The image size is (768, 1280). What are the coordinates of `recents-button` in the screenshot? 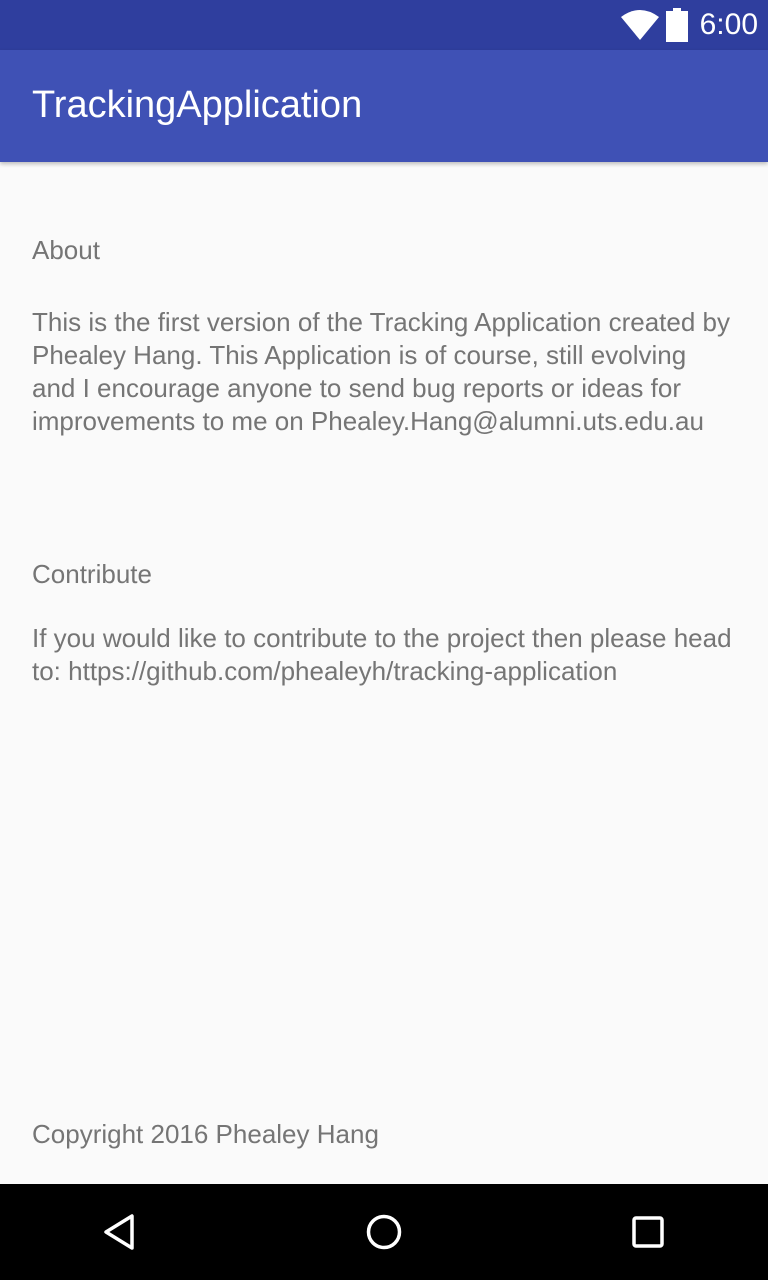 It's located at (648, 1232).